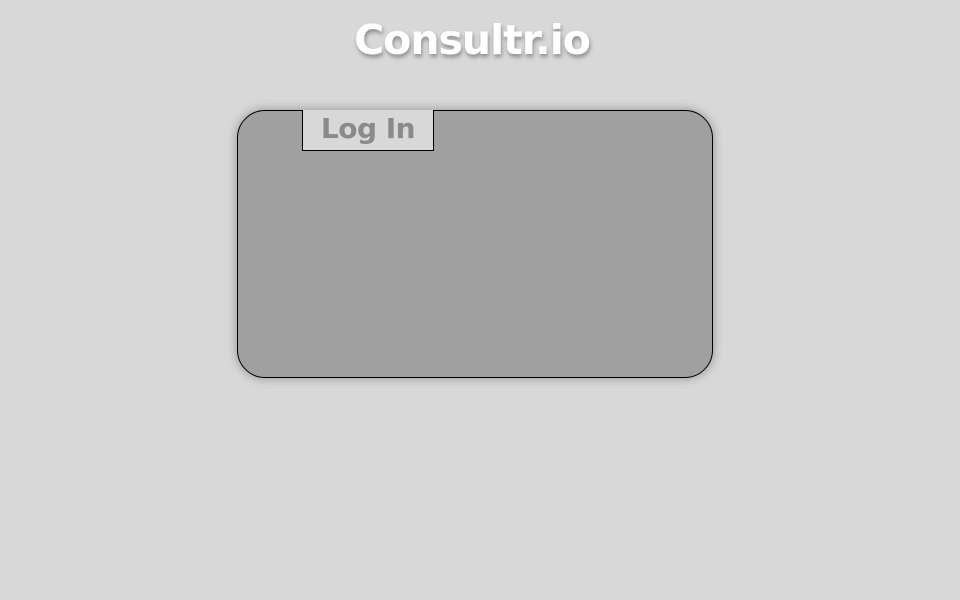 The image size is (960, 600). Describe the element at coordinates (472, 40) in the screenshot. I see `brand-logo-text: Consultr.io` at that location.